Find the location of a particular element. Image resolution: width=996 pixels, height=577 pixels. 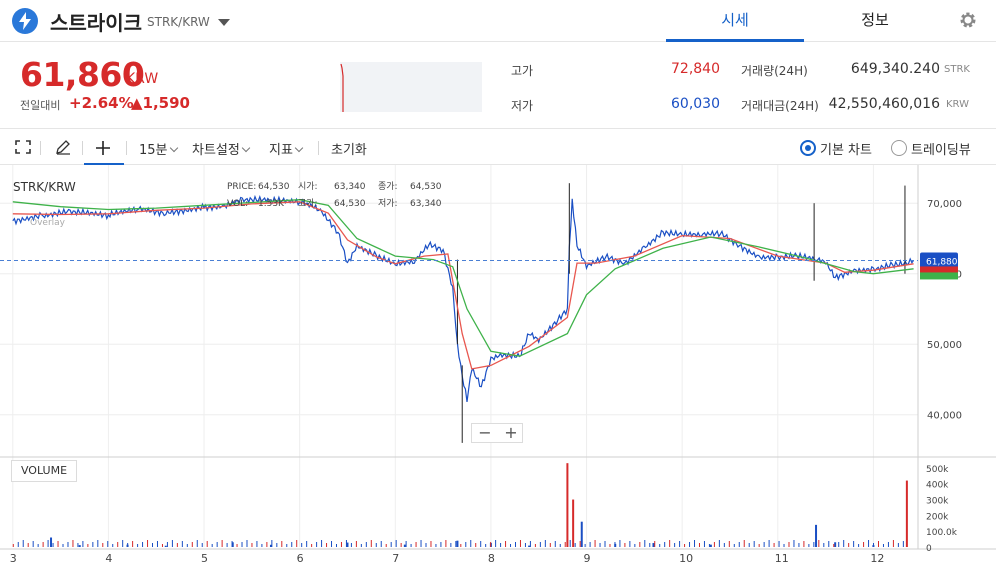

coin-select-dropdown-icon is located at coordinates (224, 22).